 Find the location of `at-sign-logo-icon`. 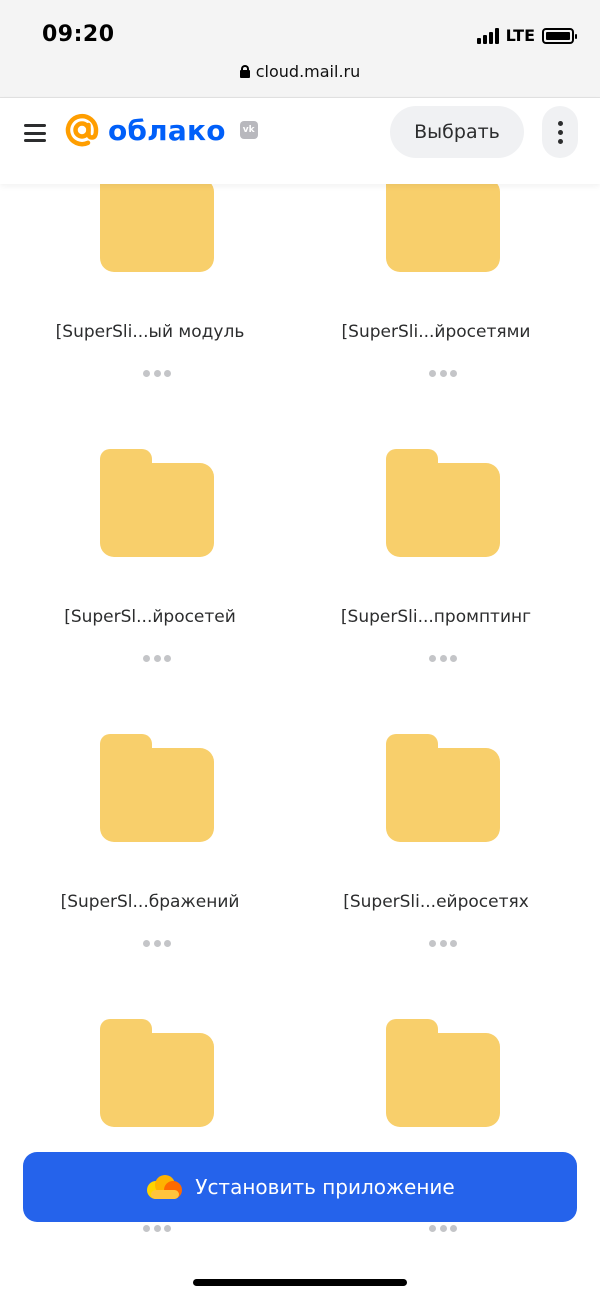

at-sign-logo-icon is located at coordinates (82, 130).